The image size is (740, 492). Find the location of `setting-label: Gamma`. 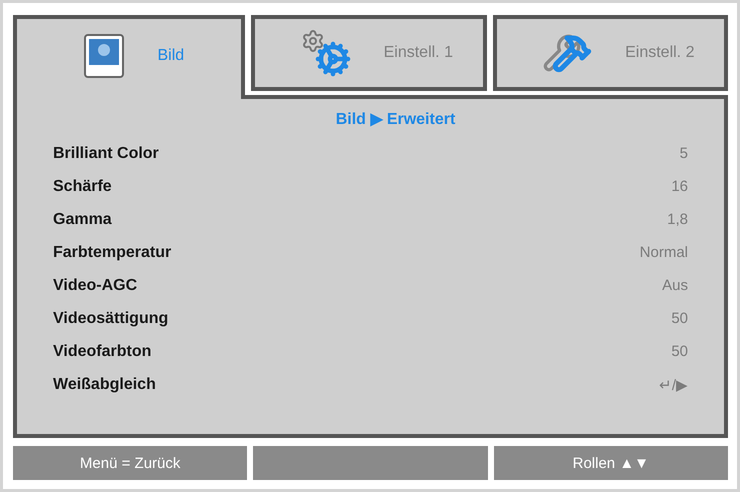

setting-label: Gamma is located at coordinates (82, 219).